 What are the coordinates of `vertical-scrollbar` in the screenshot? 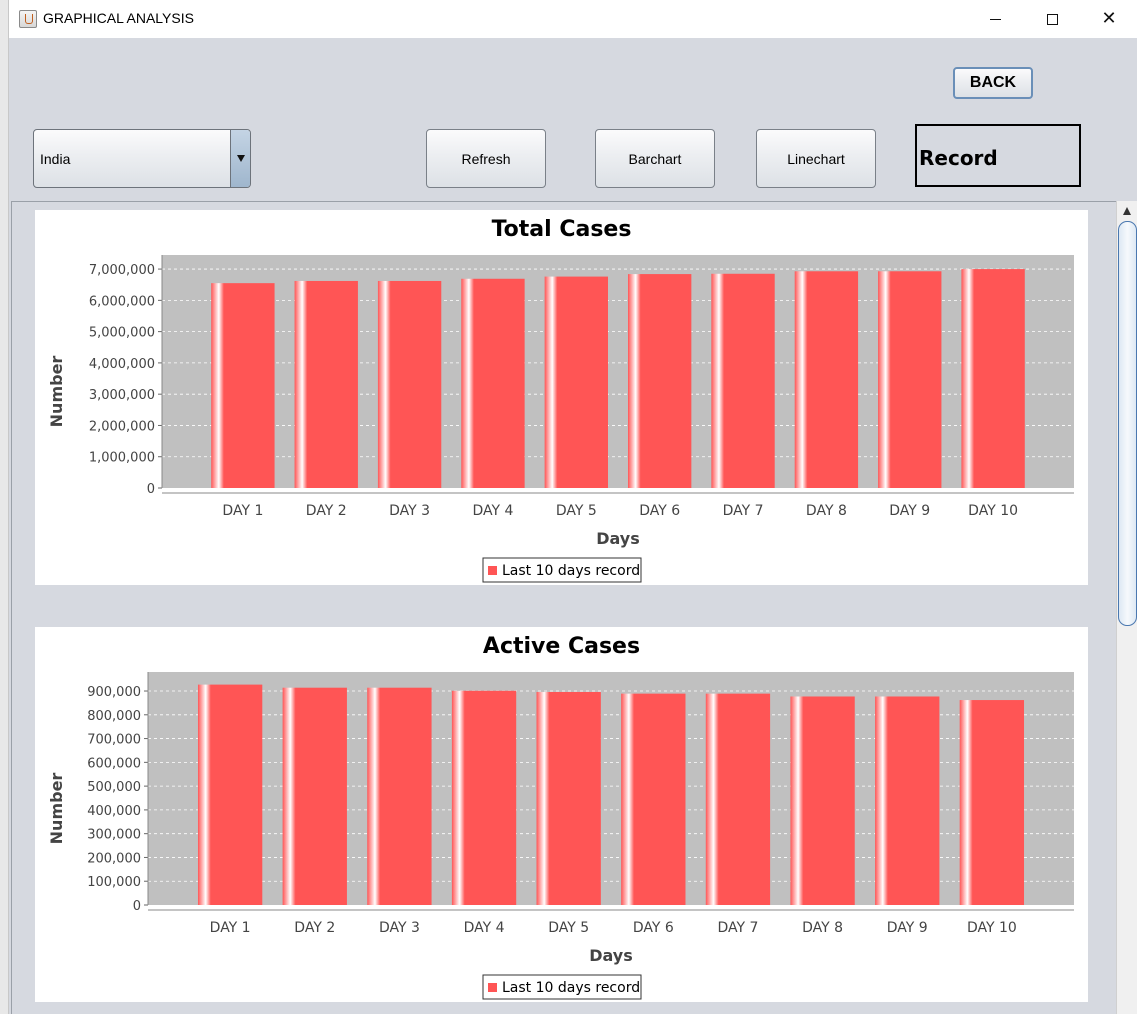 It's located at (1126, 607).